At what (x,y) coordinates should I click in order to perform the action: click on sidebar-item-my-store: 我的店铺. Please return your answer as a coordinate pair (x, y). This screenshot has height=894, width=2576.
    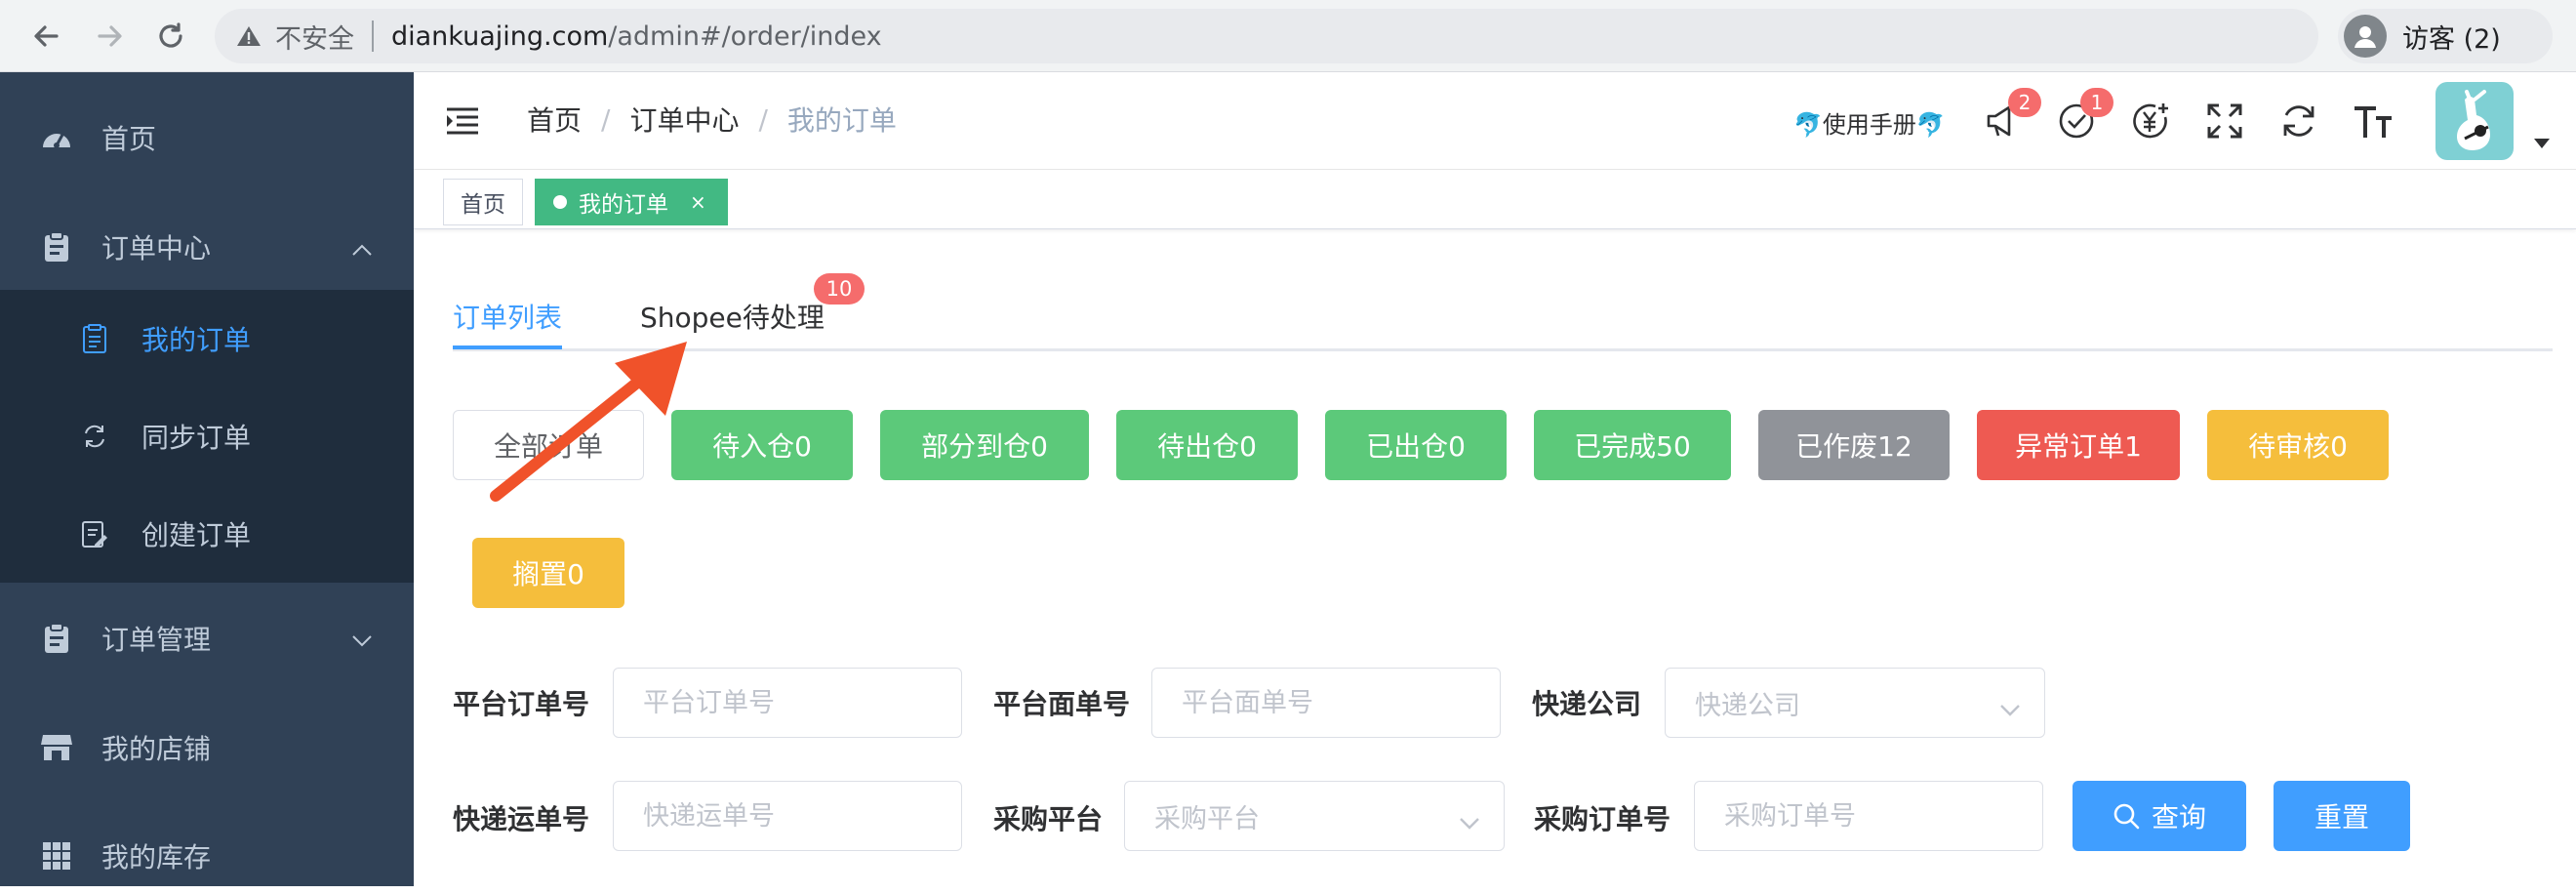
    Looking at the image, I should click on (207, 748).